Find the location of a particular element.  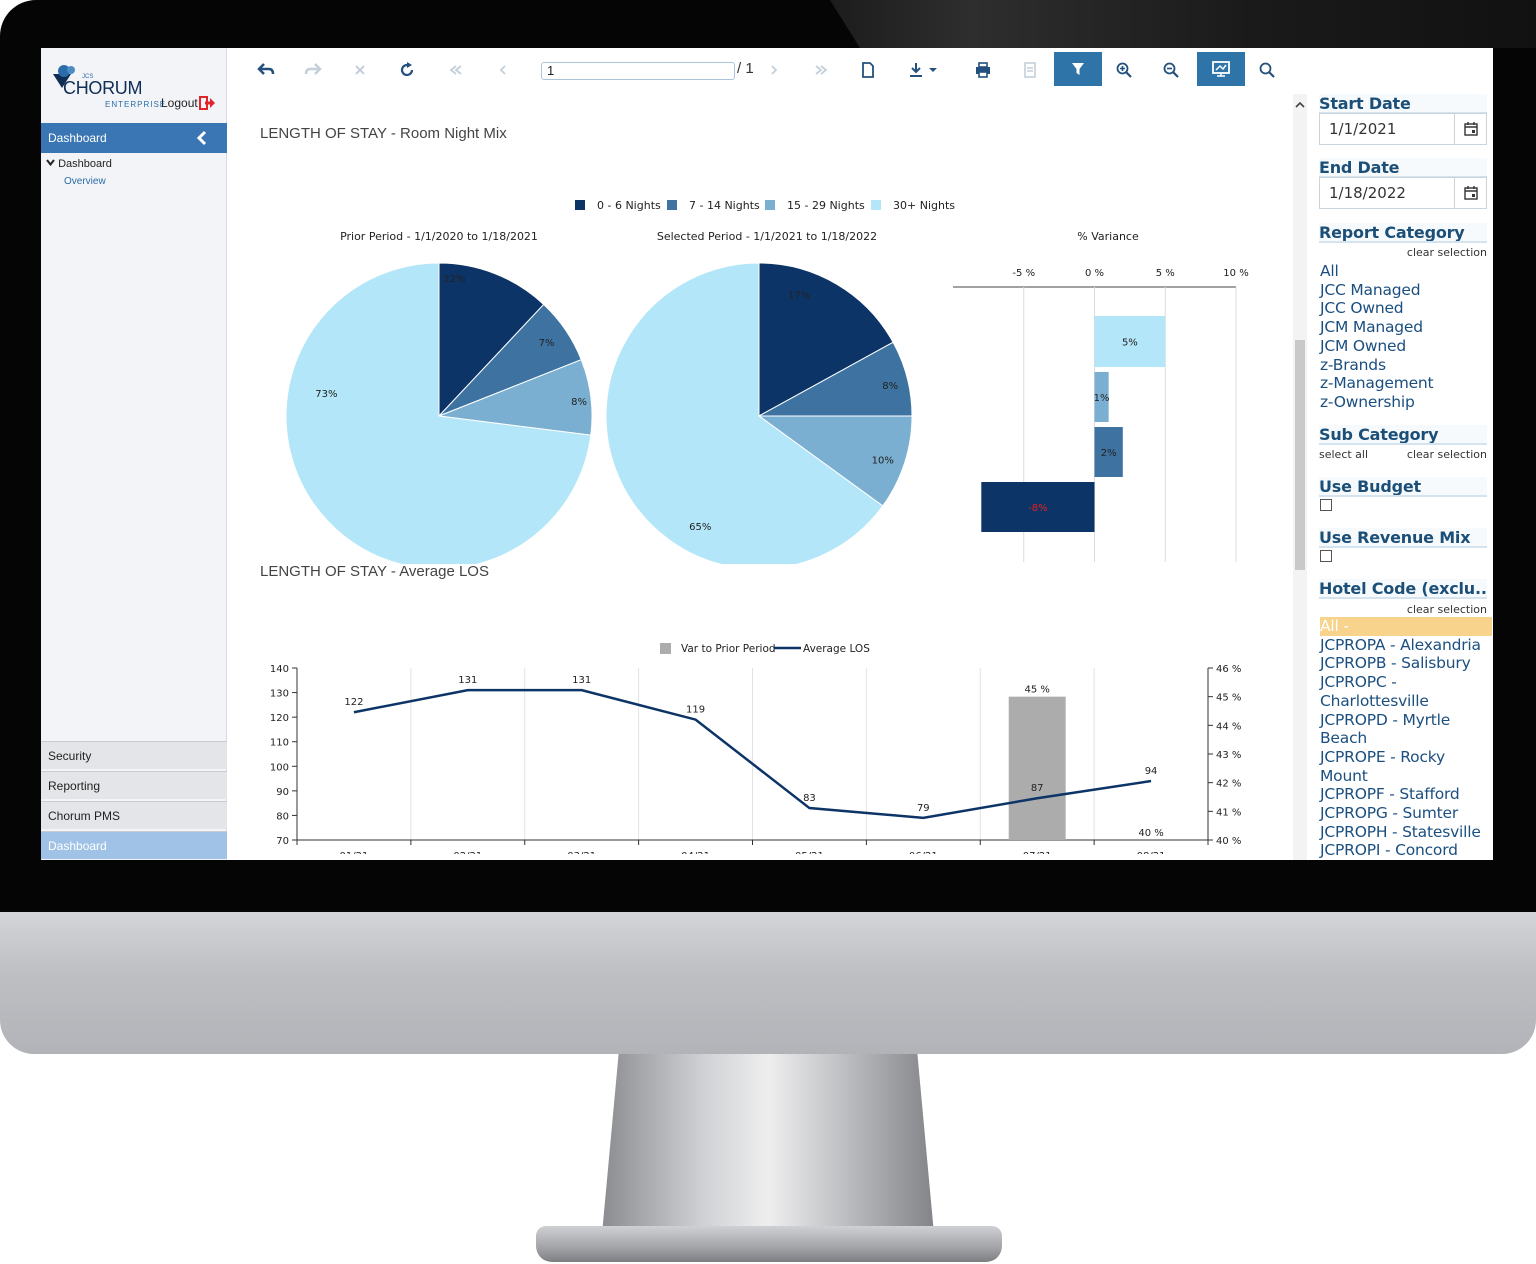

average-los-point-label: 122 is located at coordinates (353, 702).